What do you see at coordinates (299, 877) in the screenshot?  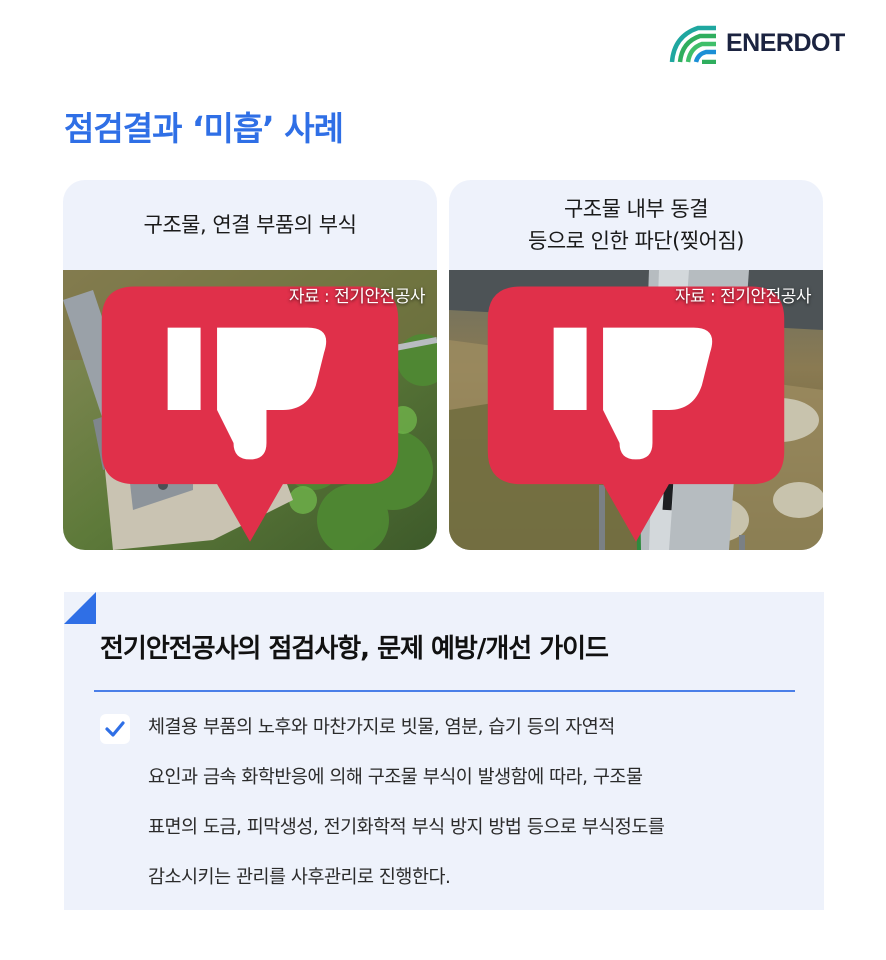 I see `guide-line: 감소시키는 관리를 사후관리로 진행한다.` at bounding box center [299, 877].